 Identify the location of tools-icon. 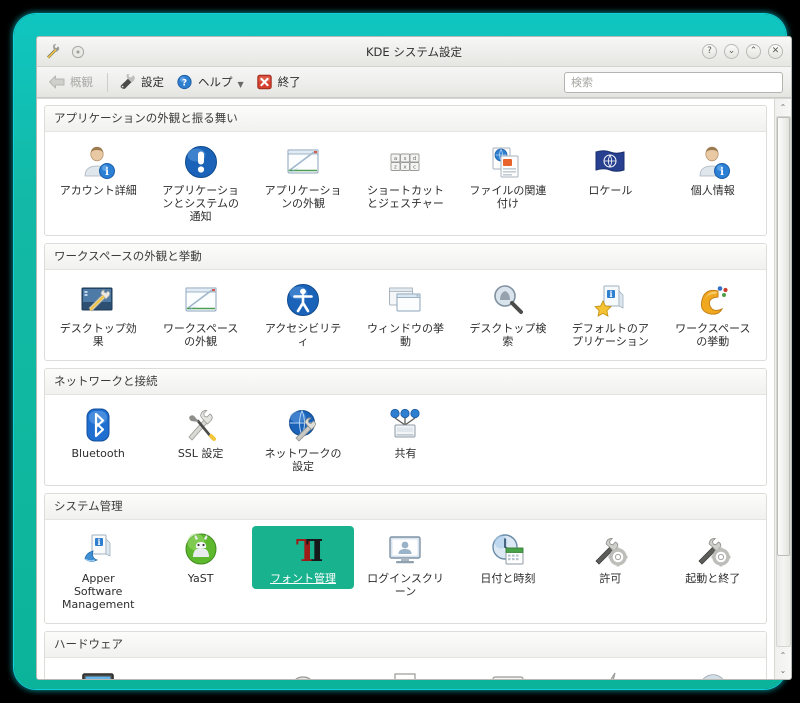
(54, 51).